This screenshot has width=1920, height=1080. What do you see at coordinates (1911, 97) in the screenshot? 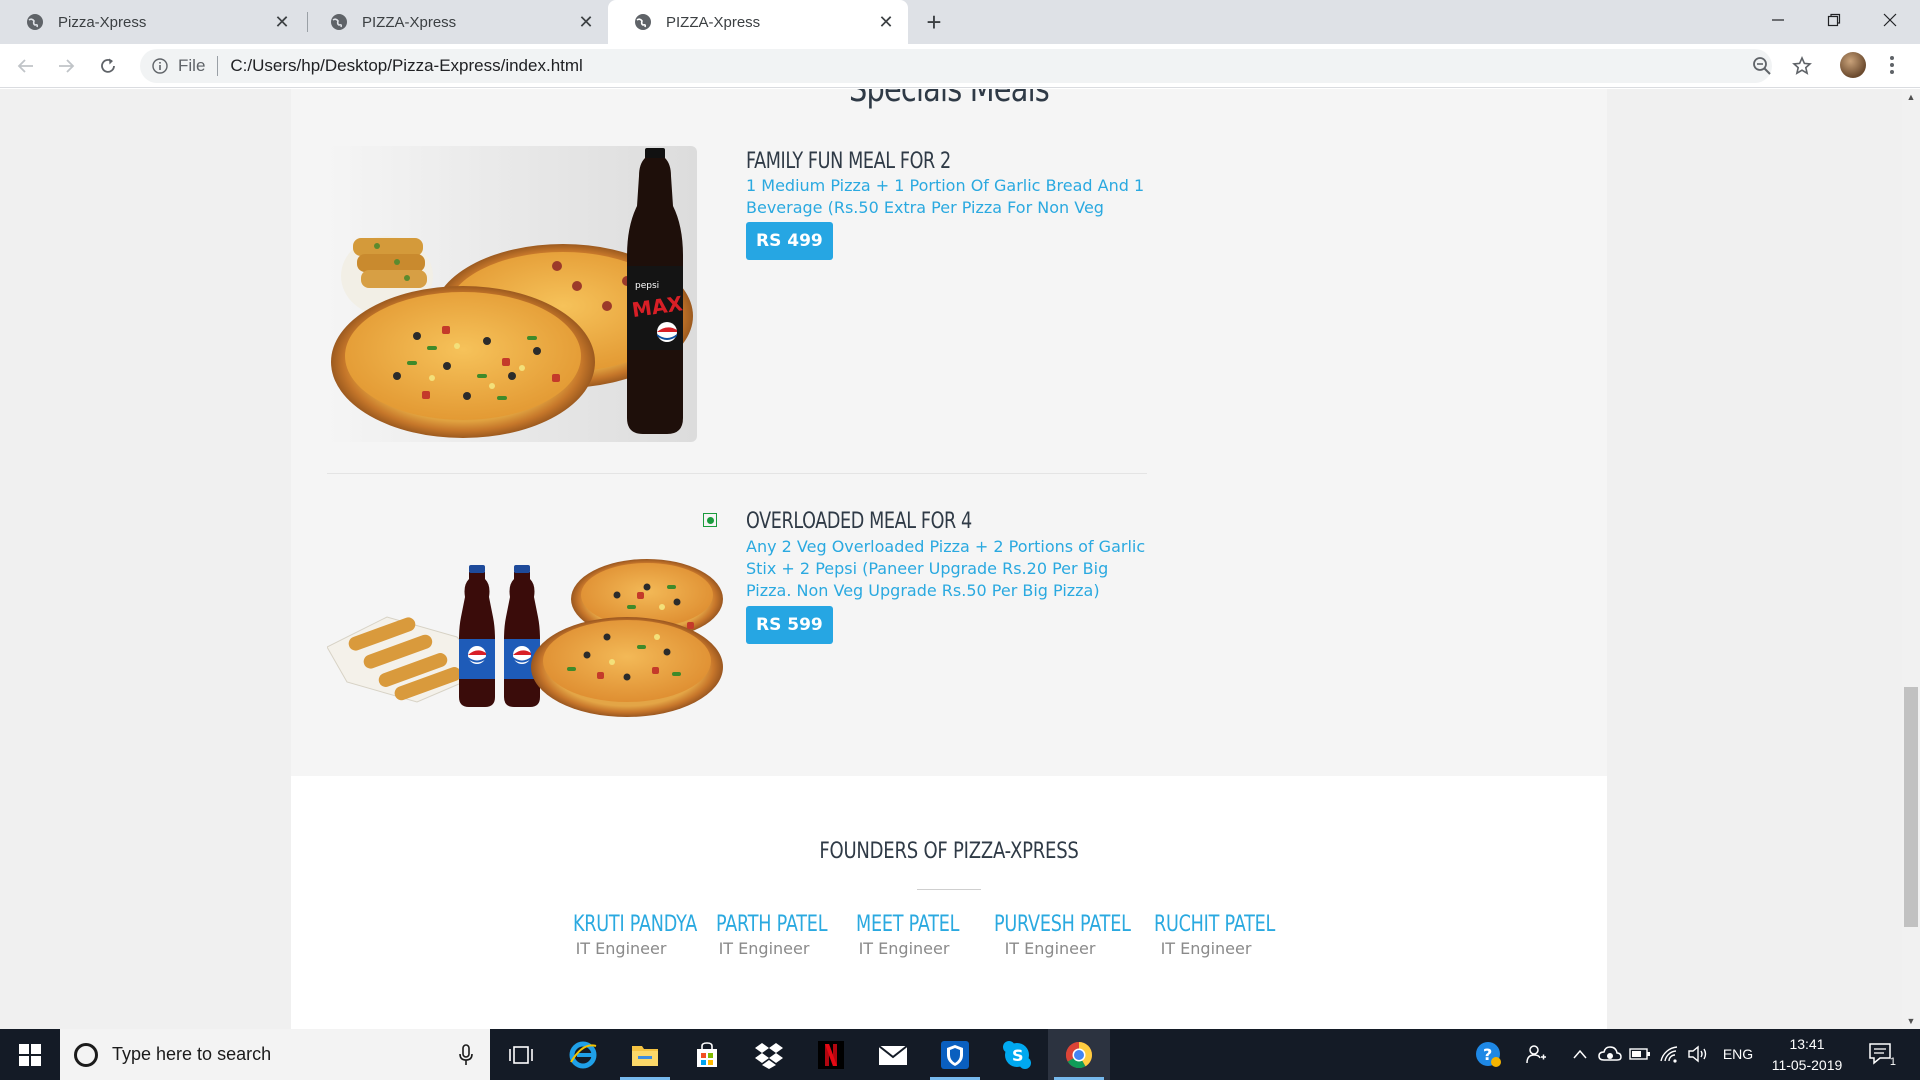
I see `scroll-up-arrow: ▲` at bounding box center [1911, 97].